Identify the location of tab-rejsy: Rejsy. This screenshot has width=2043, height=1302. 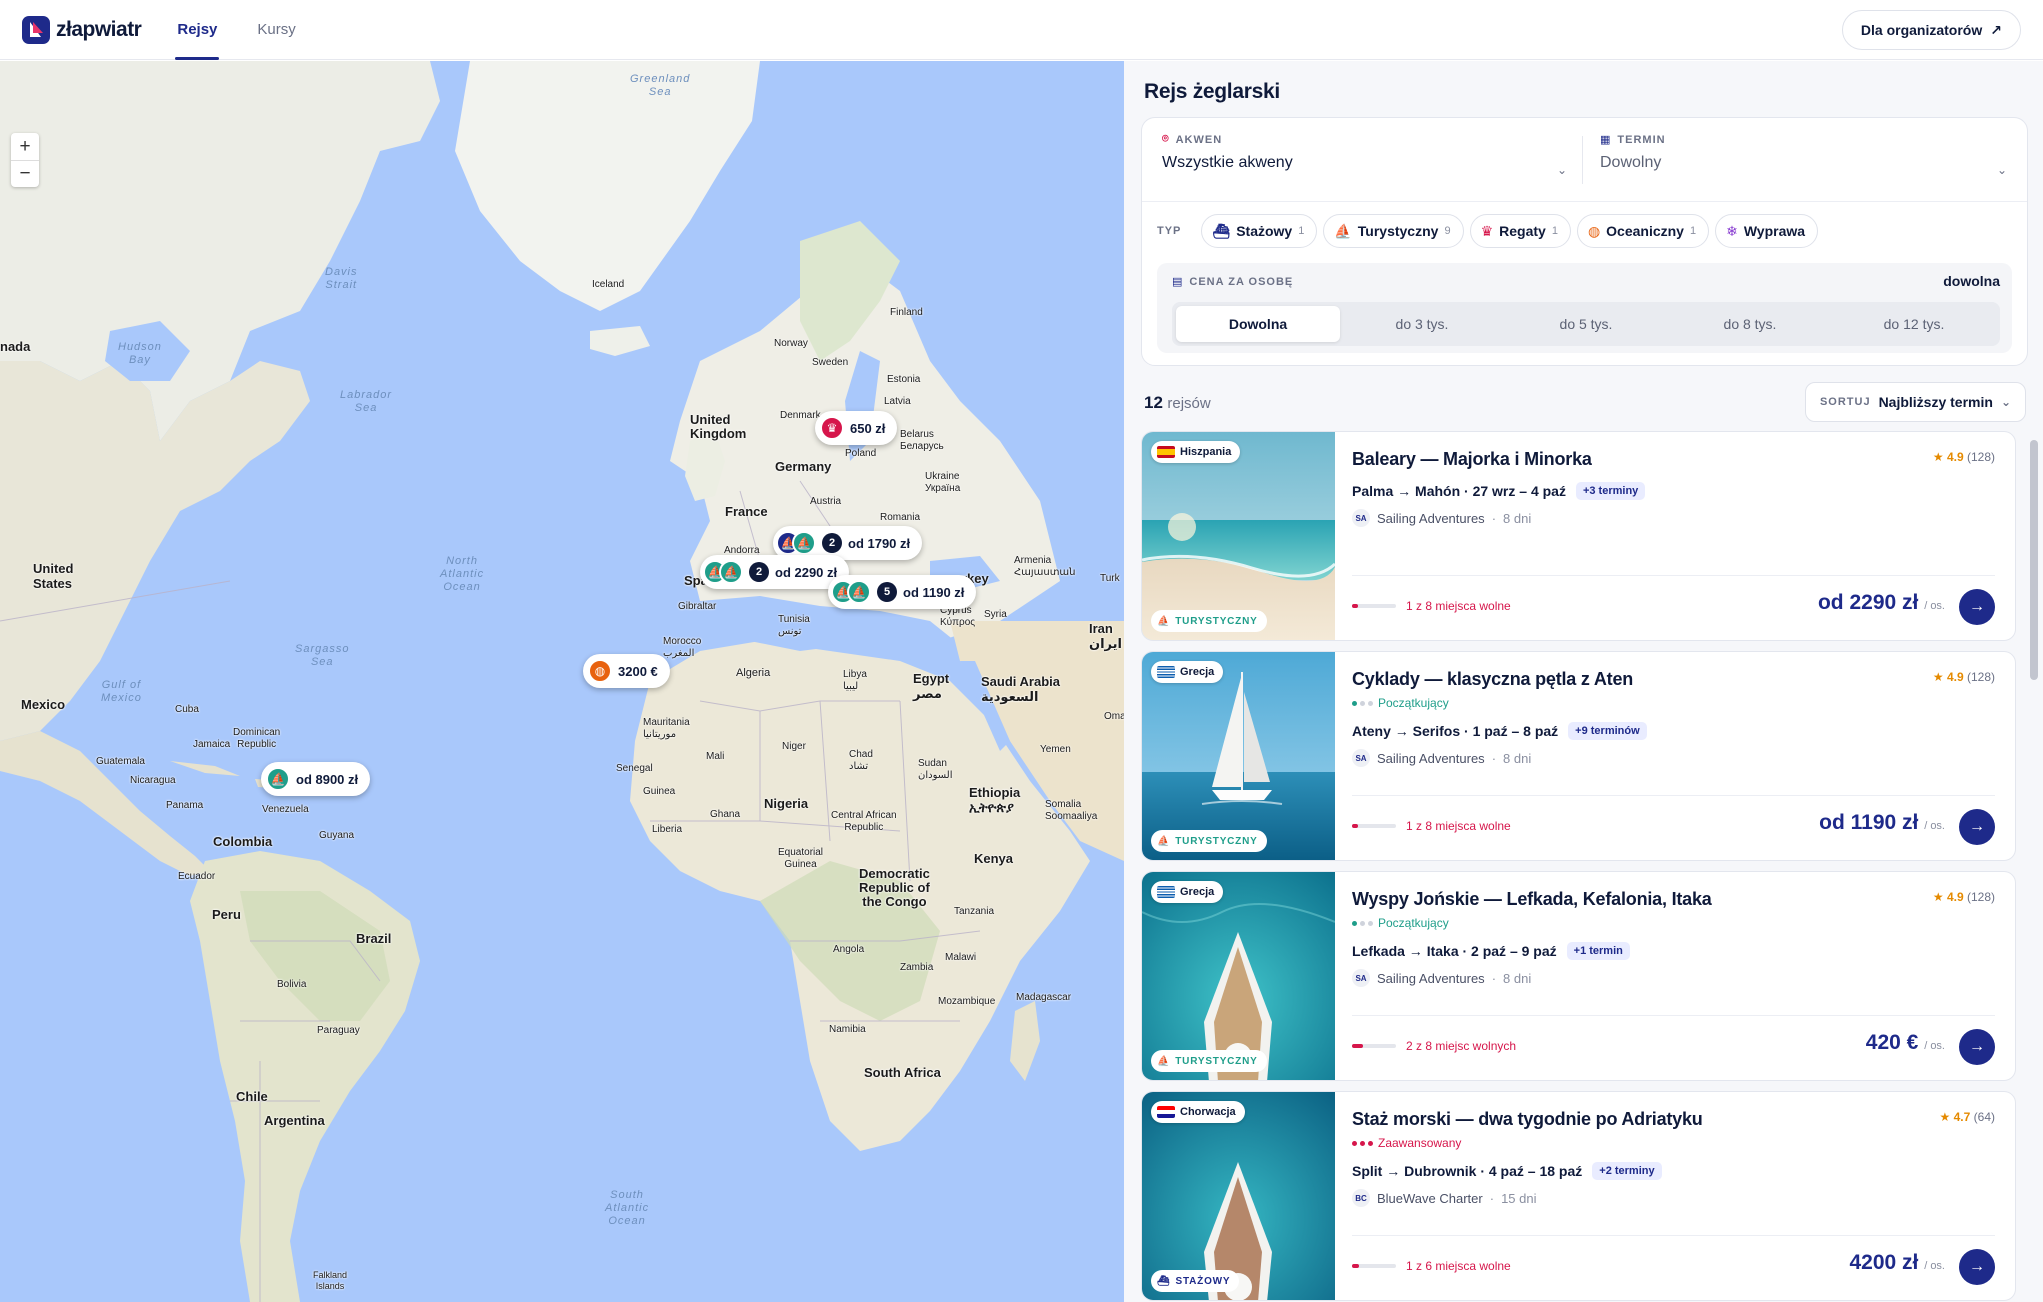
(197, 30).